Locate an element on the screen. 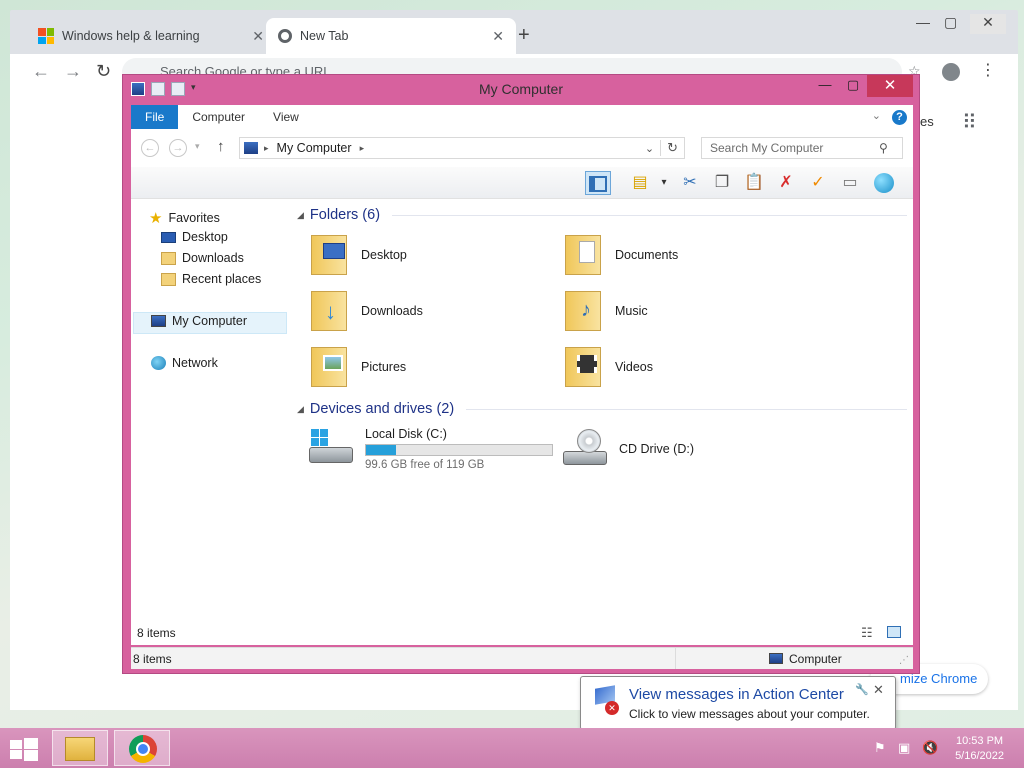 The image size is (1024, 768). start-windows-icon is located at coordinates (24, 749).